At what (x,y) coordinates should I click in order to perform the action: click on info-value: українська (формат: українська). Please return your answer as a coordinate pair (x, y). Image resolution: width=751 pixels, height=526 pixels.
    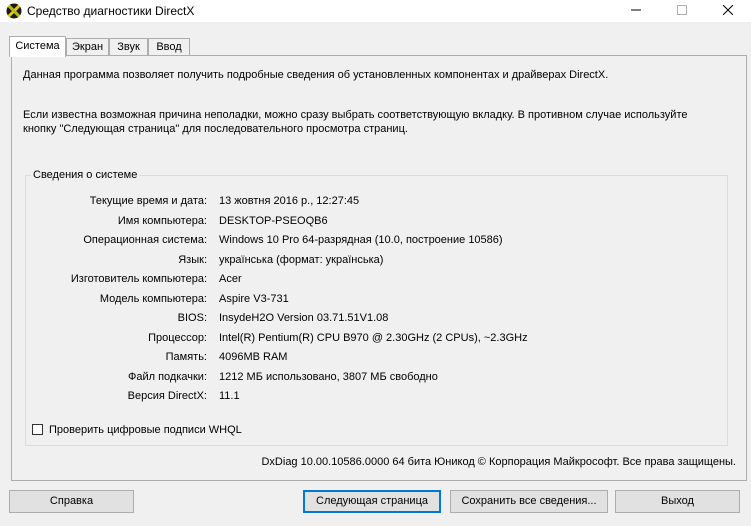
    Looking at the image, I should click on (301, 259).